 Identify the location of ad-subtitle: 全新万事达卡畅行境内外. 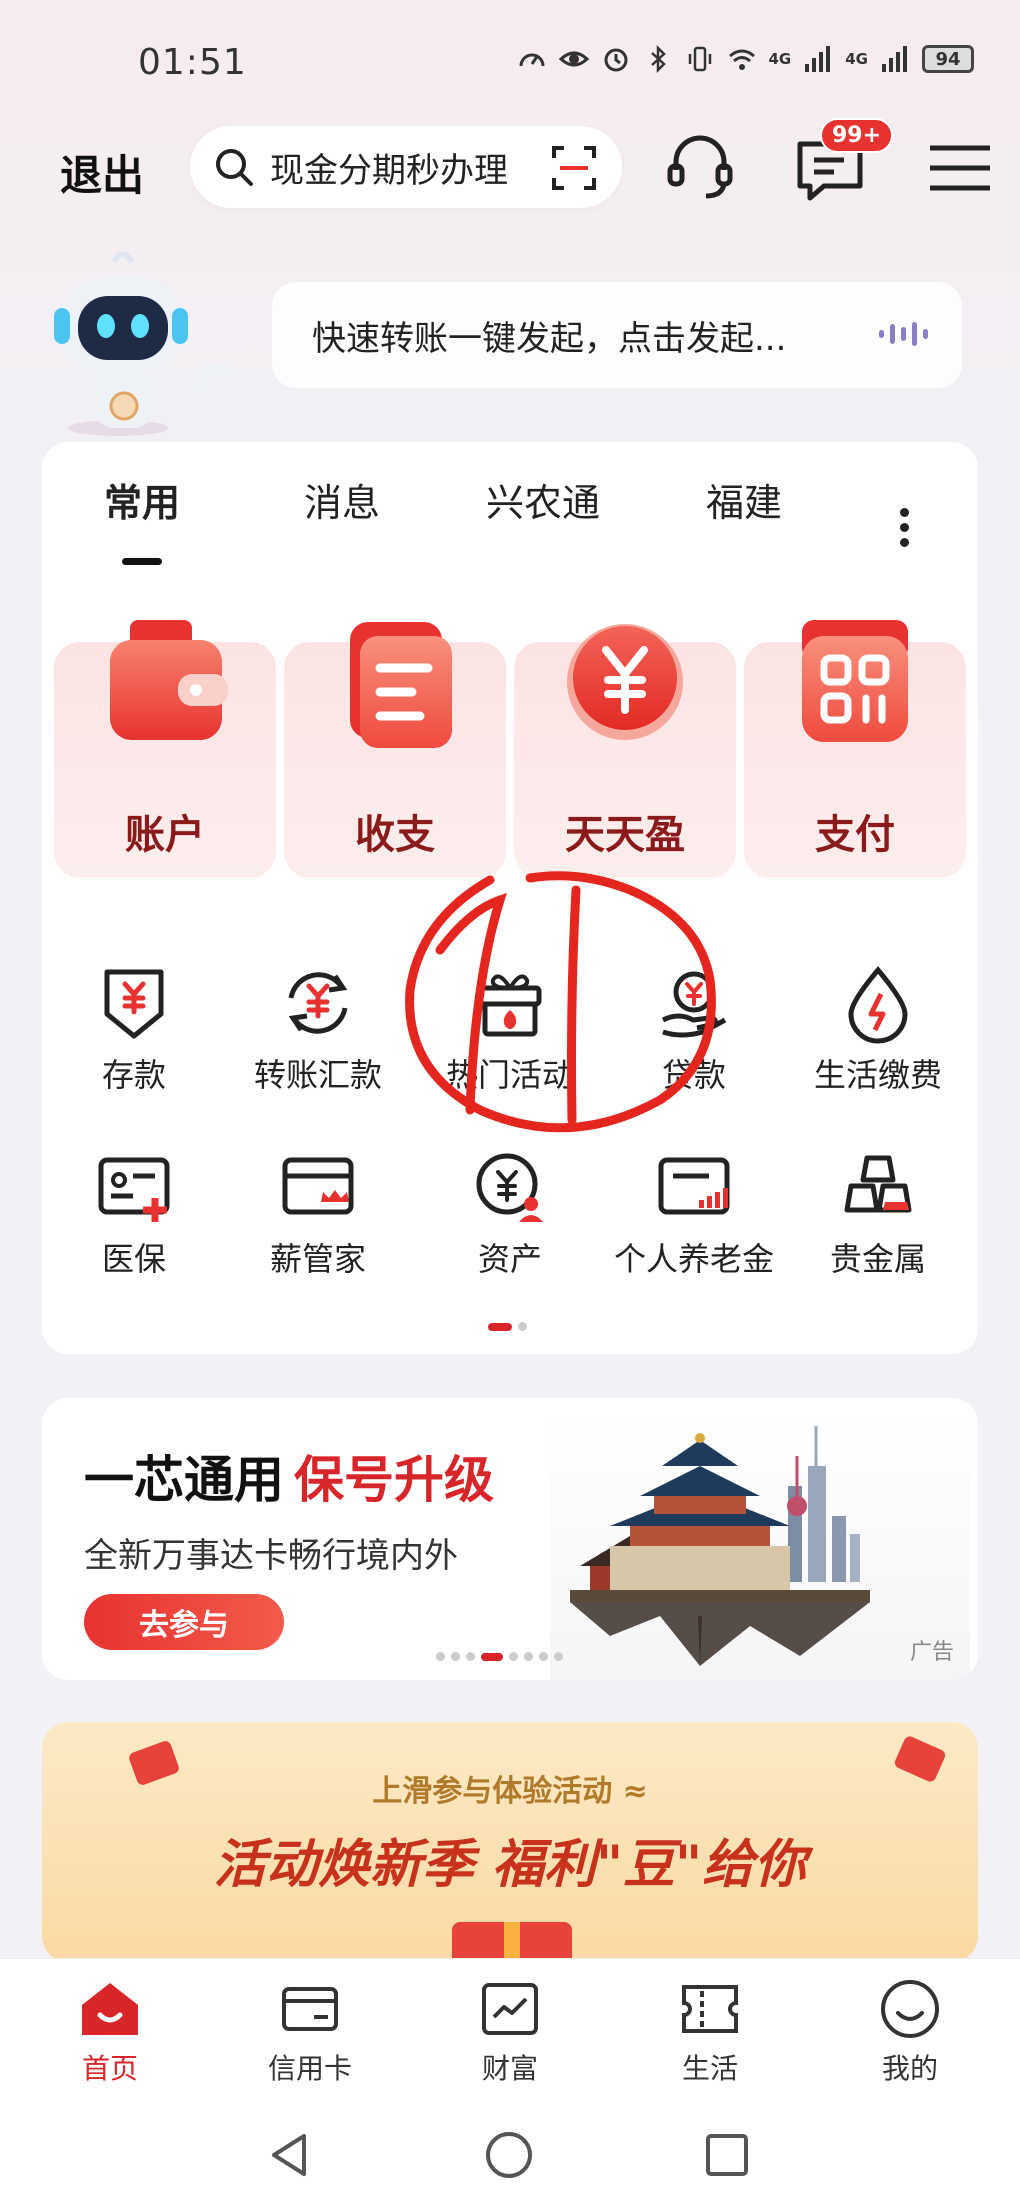
(271, 1556).